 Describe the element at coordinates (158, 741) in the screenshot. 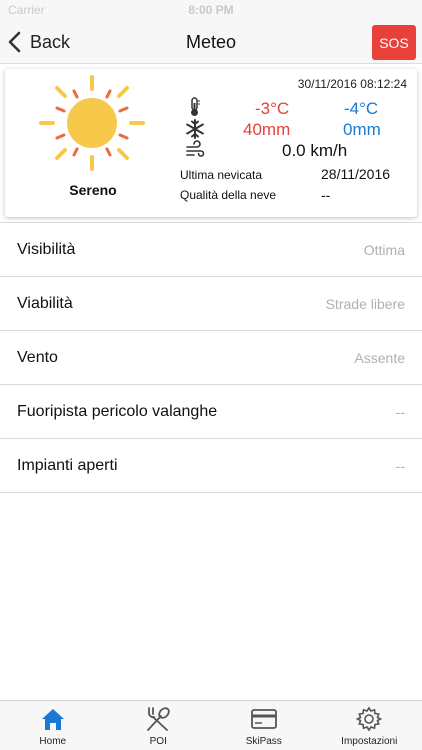

I see `tab-poi-label: POI` at that location.